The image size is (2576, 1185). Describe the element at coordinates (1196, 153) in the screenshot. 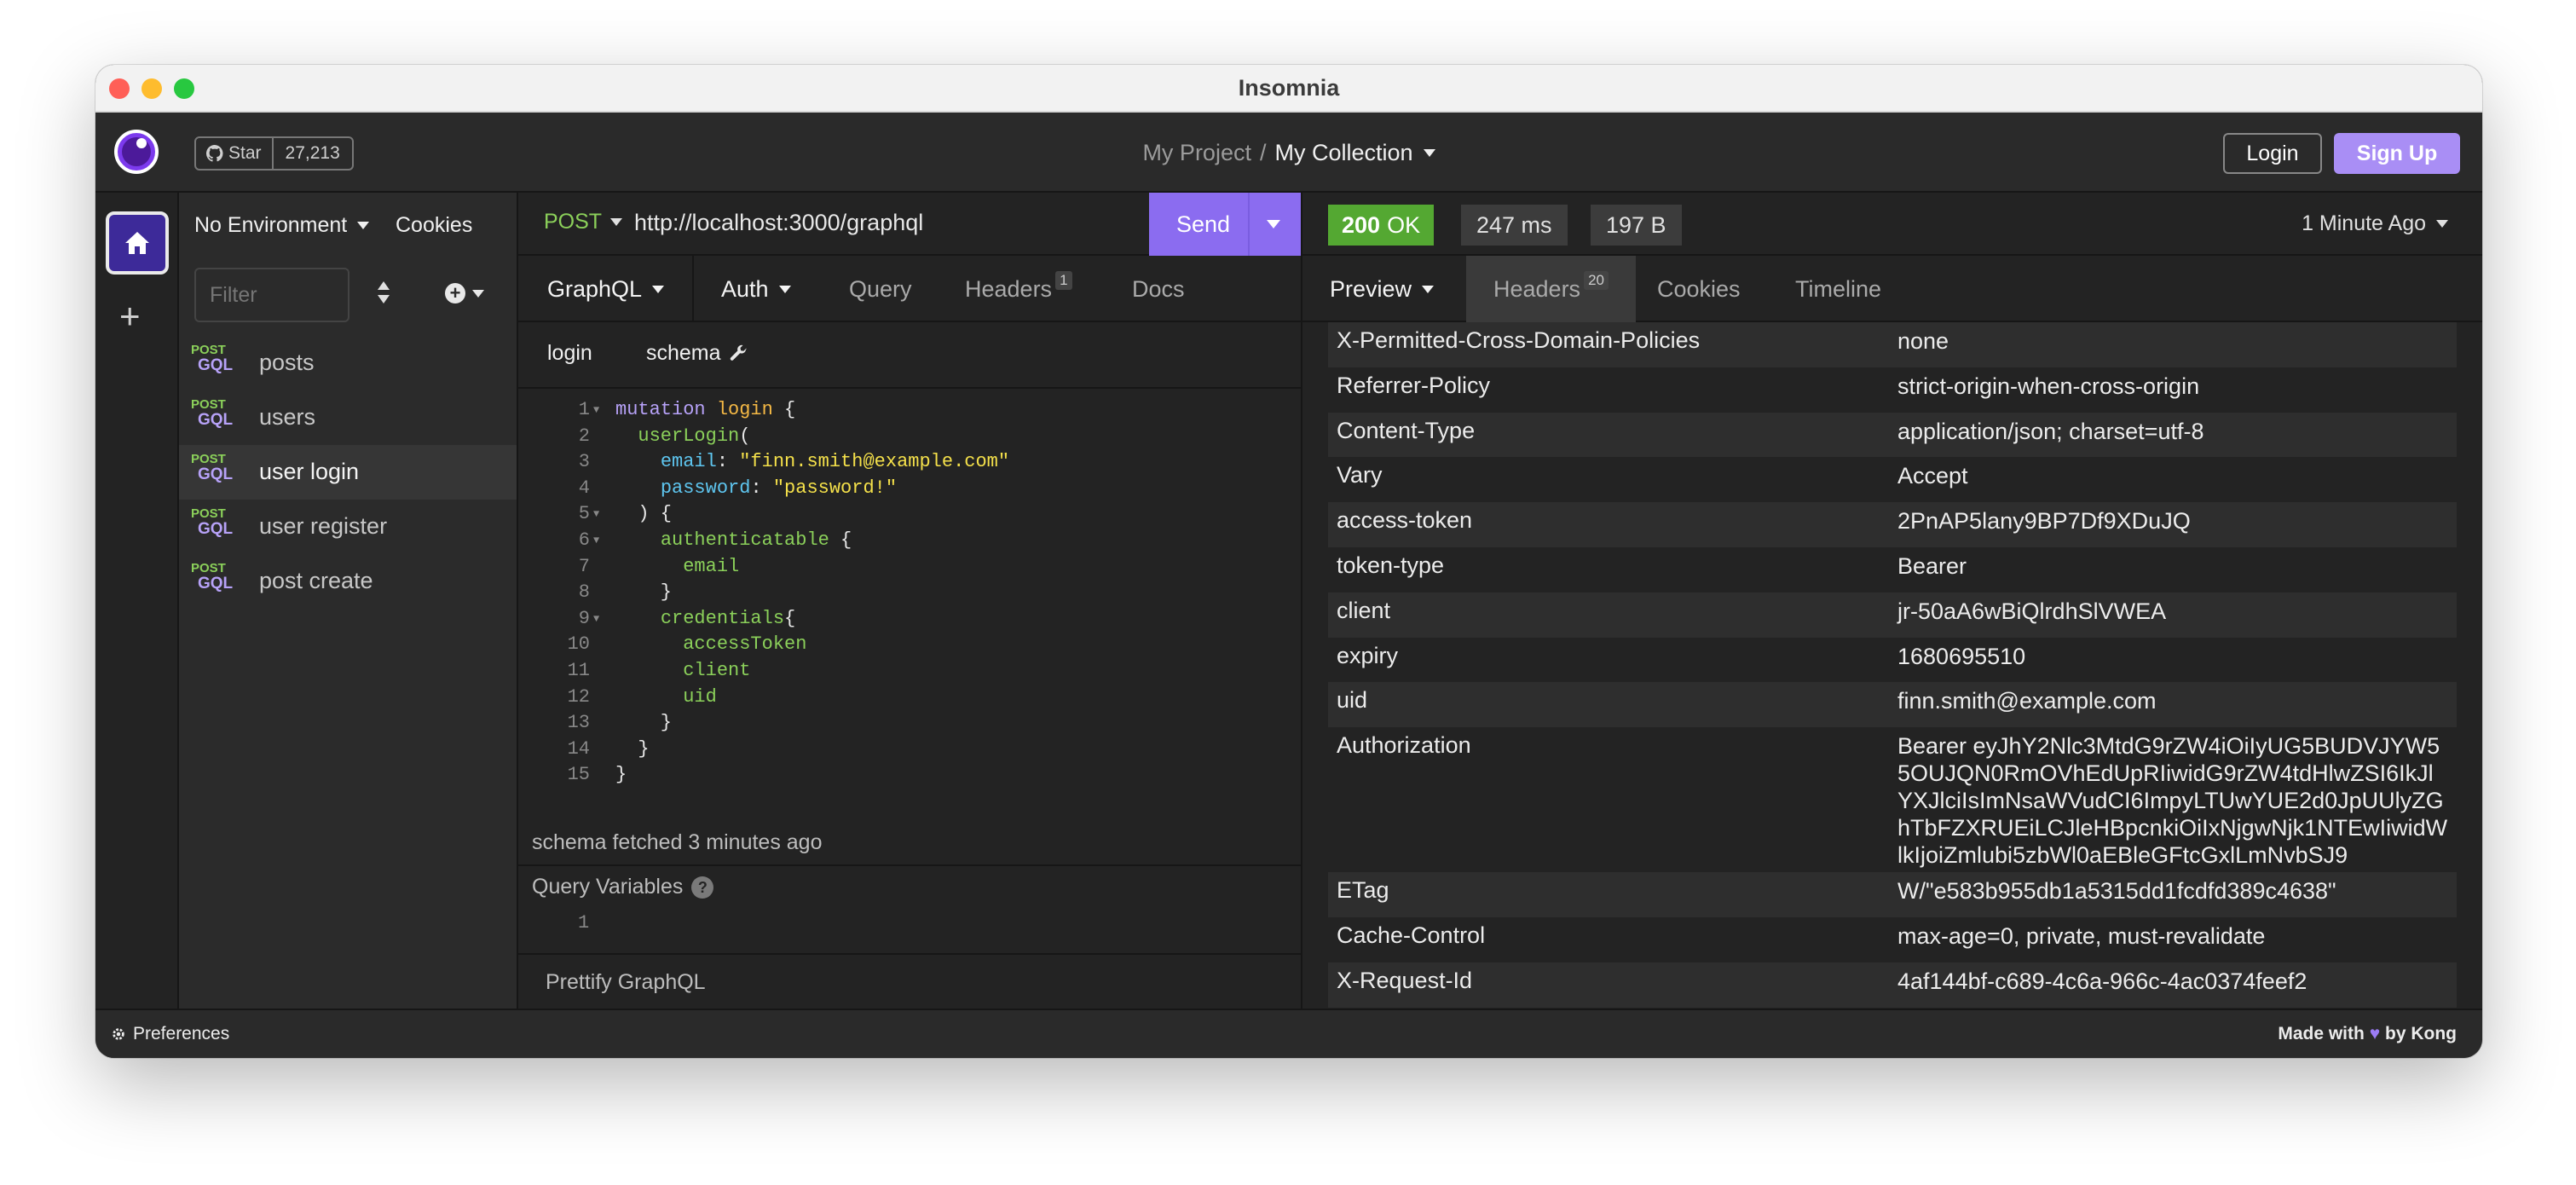

I see `breadcrumb-project: My Project` at that location.